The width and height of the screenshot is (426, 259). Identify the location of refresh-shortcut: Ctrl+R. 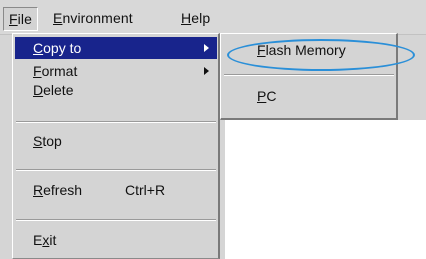
(145, 190).